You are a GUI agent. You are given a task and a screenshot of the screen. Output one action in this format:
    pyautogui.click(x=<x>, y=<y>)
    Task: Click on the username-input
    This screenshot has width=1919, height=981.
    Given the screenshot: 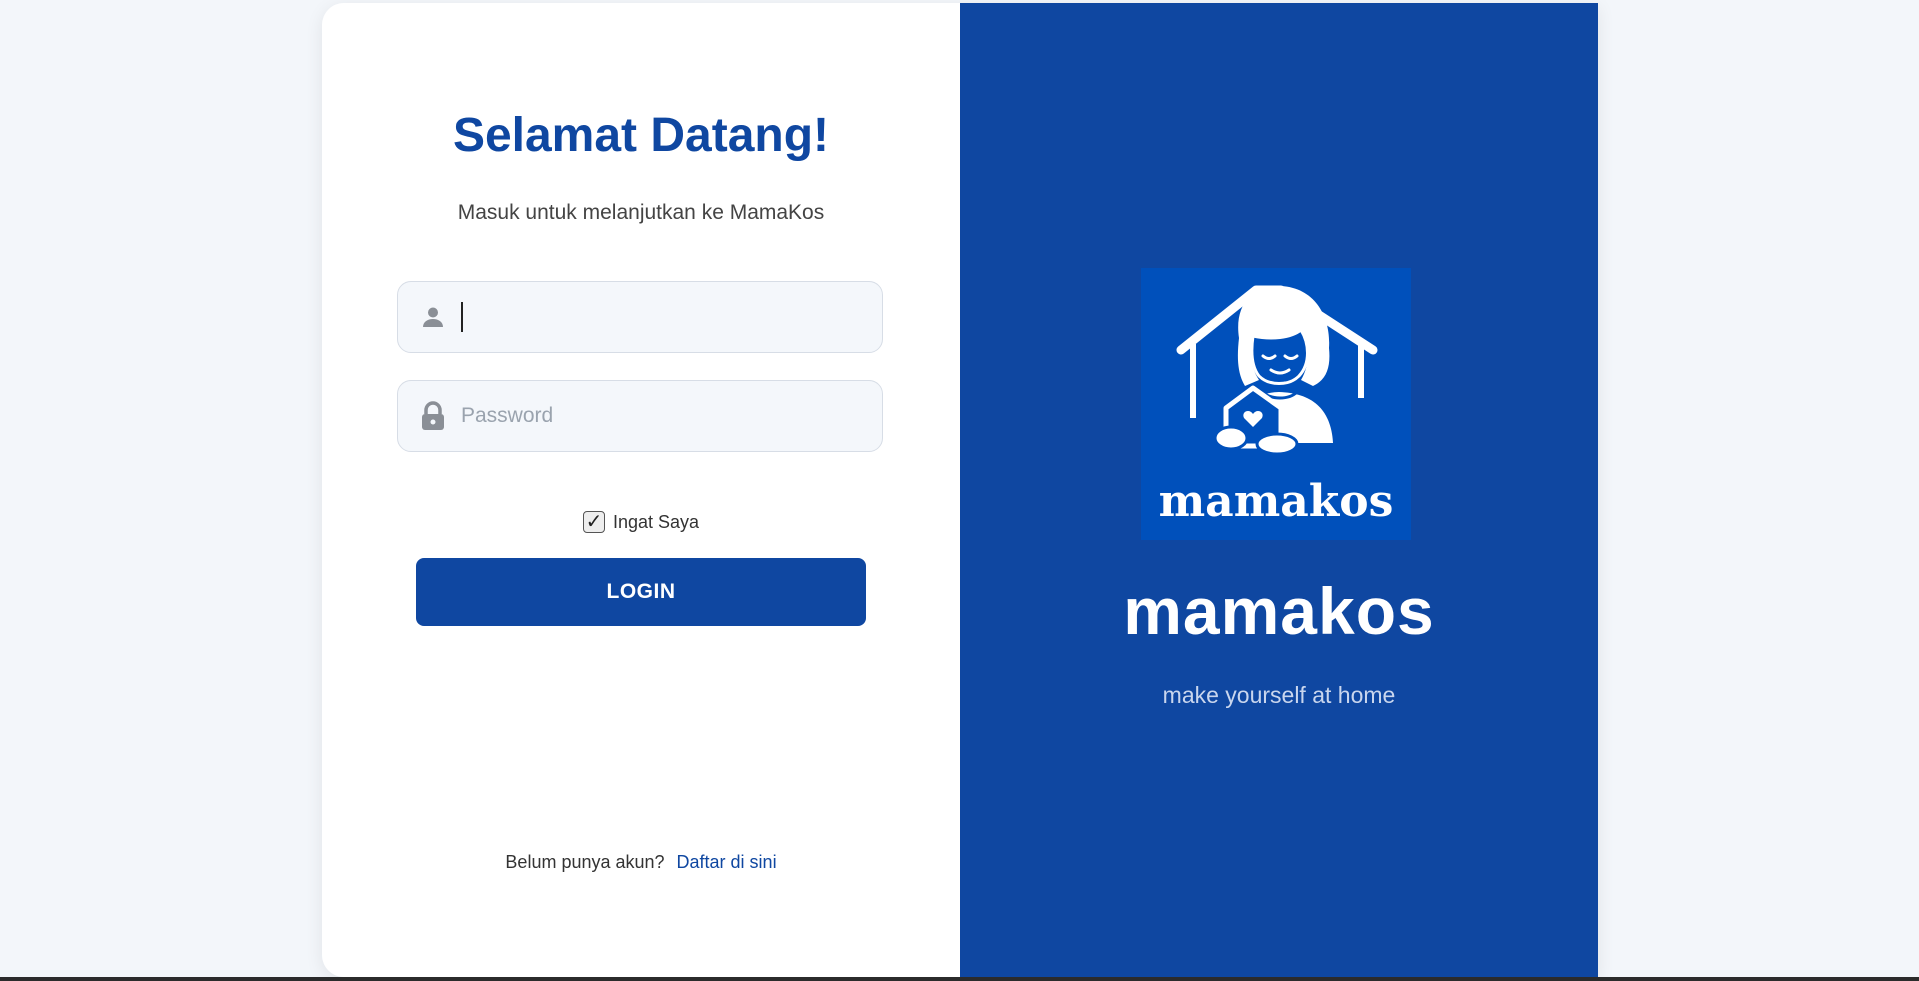 What is the action you would take?
    pyautogui.click(x=661, y=317)
    